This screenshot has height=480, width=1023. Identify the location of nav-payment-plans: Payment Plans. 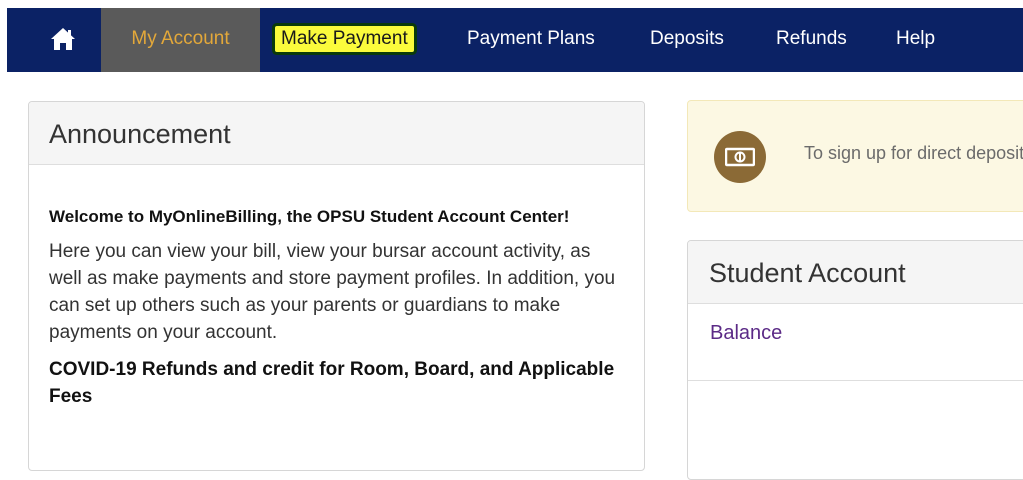
(531, 40).